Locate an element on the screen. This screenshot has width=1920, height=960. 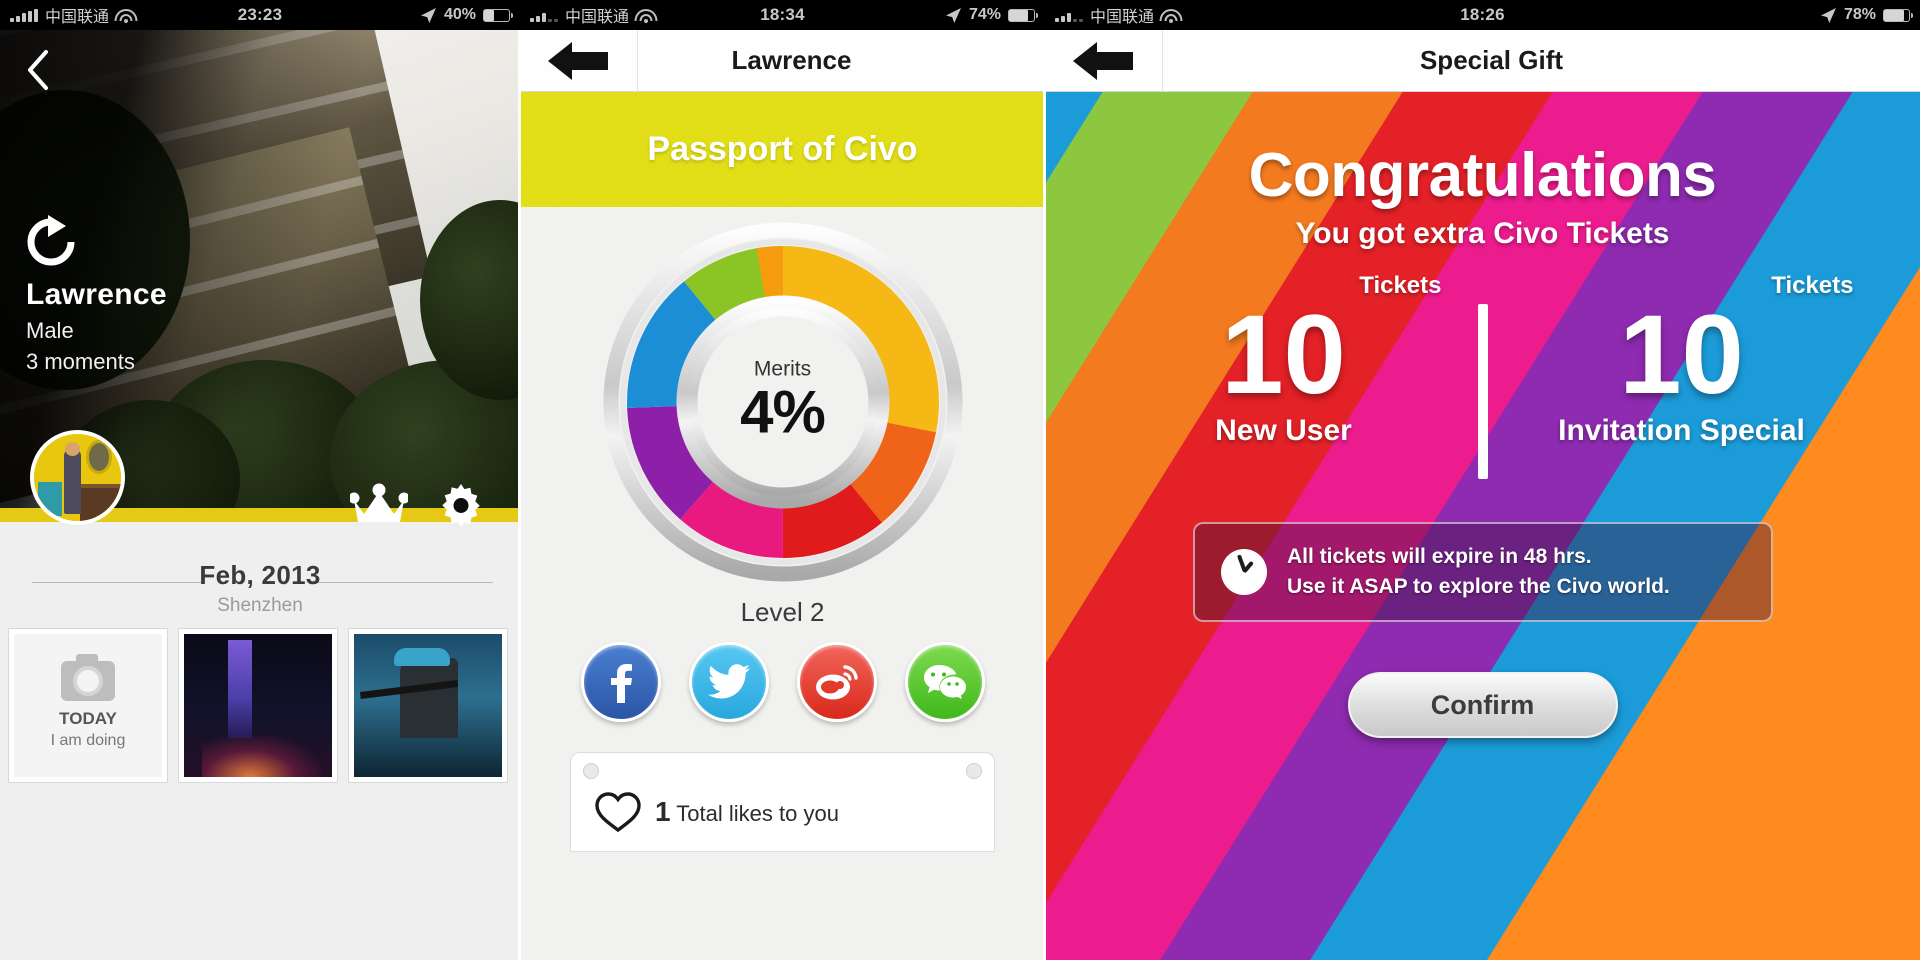
status-right-group: 74% is located at coordinates (992, 15).